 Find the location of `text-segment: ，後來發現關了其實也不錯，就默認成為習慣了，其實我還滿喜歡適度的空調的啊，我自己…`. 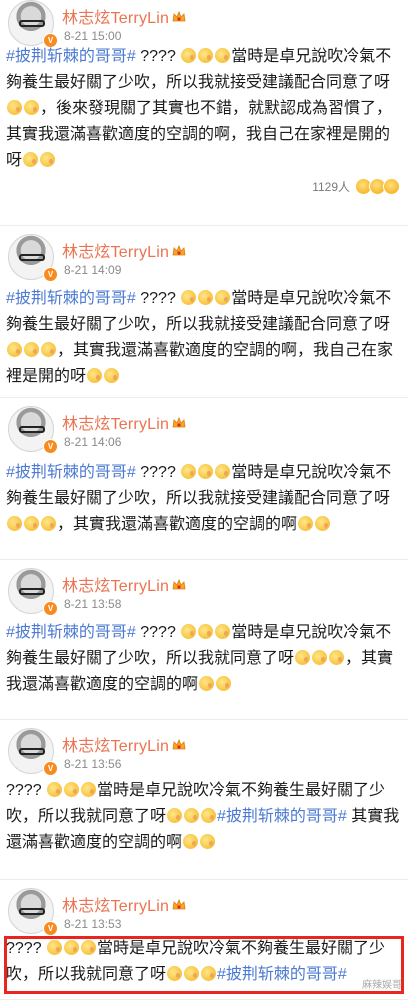

text-segment: ，後來發現關了其實也不錯，就默認成為習慣了，其實我還滿喜歡適度的空調的啊，我自己… is located at coordinates (199, 134).